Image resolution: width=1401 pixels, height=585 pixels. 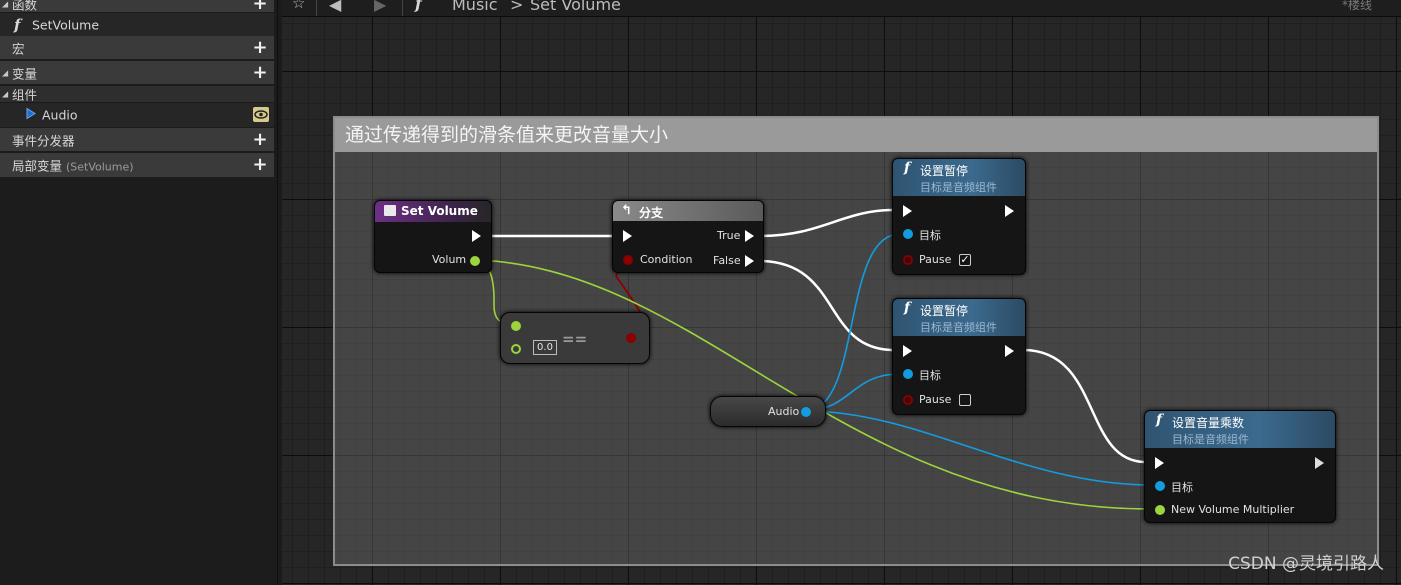 What do you see at coordinates (666, 259) in the screenshot?
I see `condition-pin-label: Condition` at bounding box center [666, 259].